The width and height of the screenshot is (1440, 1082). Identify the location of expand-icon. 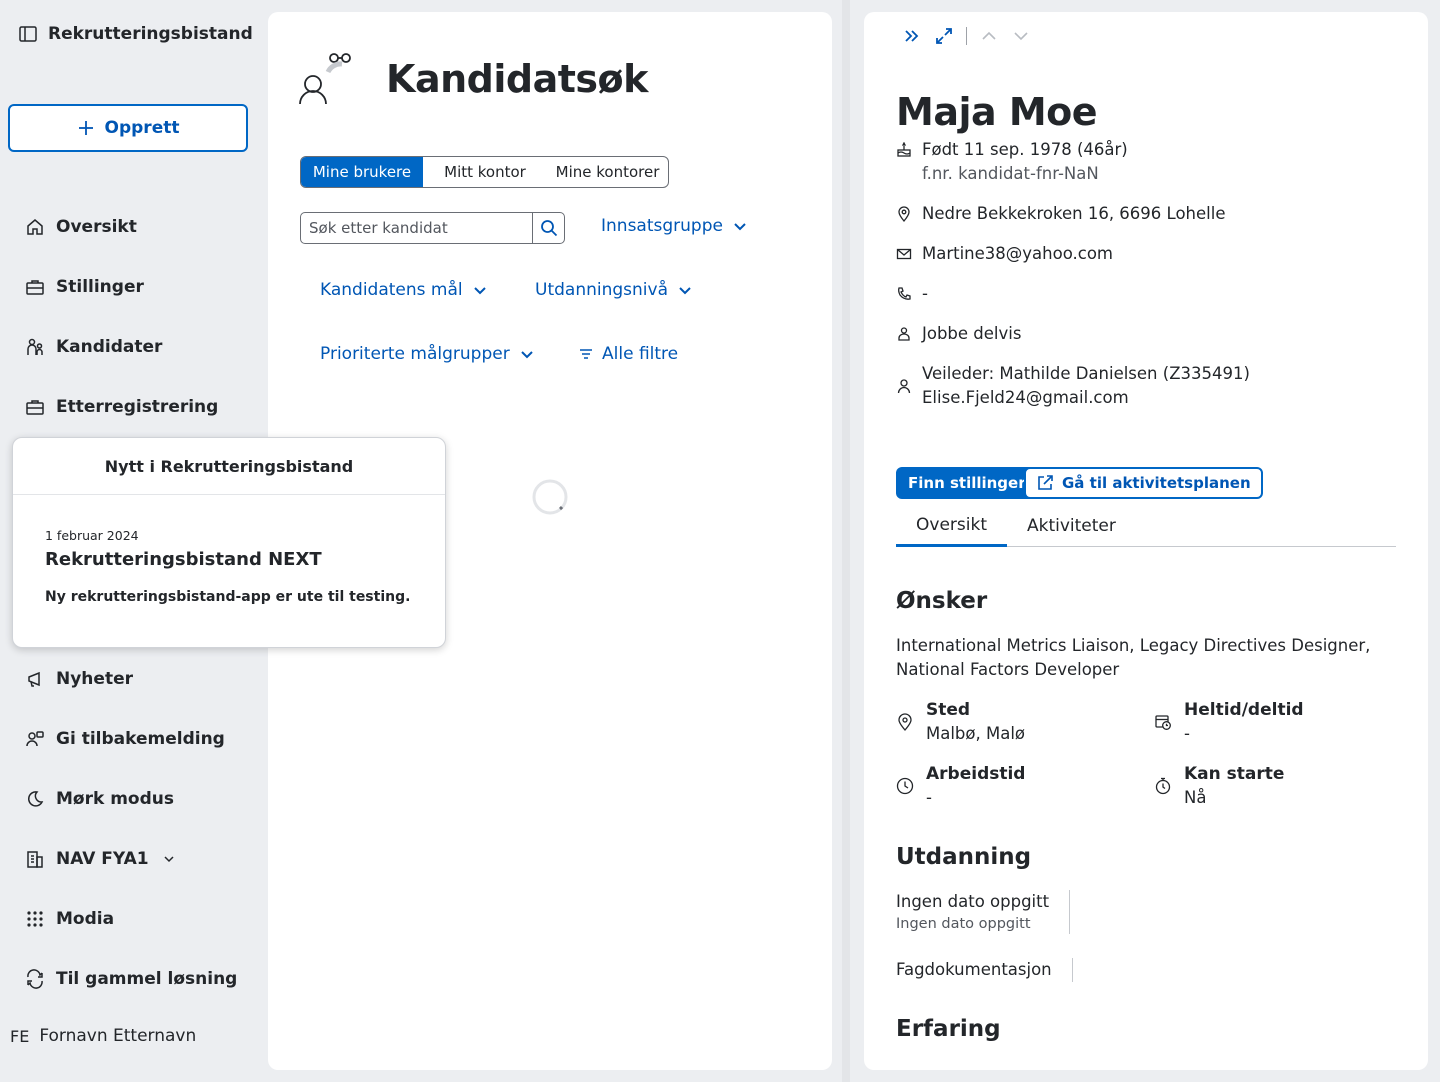
(944, 36).